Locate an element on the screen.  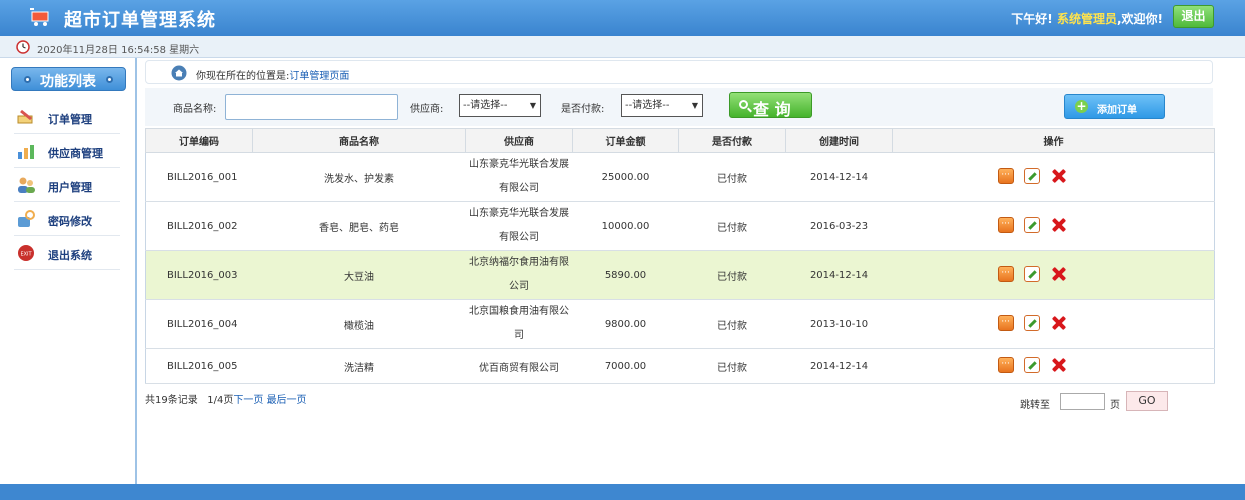
table-header-row: 订单编码 商品名称 供应商 订单金额 是否付款 创建时间 操作 is located at coordinates (680, 140).